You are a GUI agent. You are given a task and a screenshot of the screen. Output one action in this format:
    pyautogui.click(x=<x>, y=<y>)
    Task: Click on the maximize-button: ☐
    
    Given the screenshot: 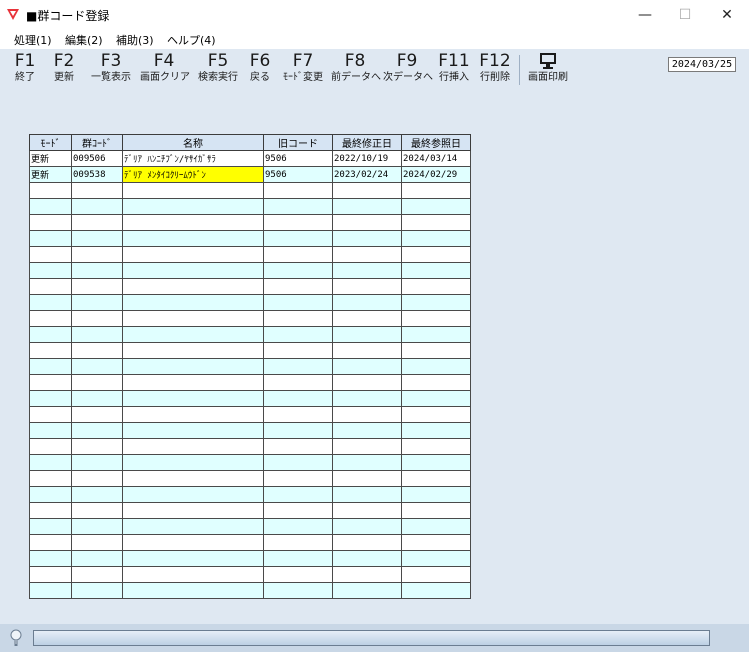 What is the action you would take?
    pyautogui.click(x=685, y=15)
    